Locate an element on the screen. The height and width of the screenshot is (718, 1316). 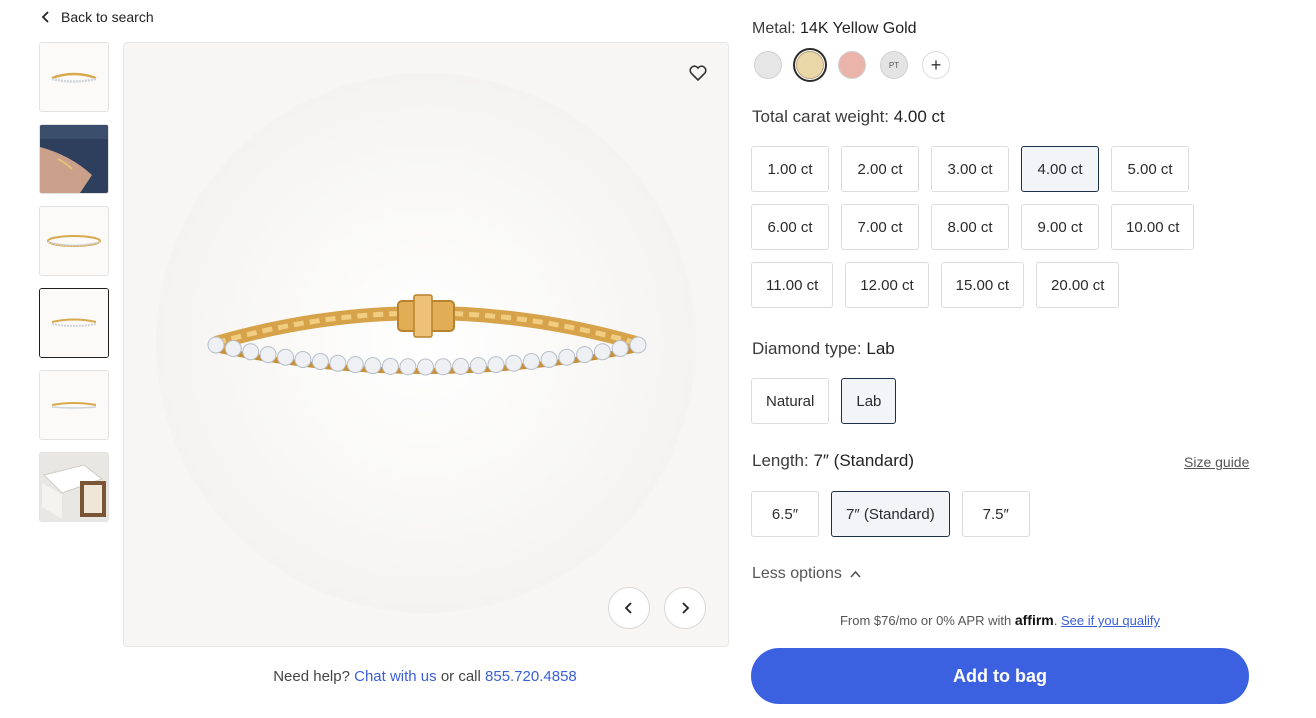
carat-option-12: 12.00 ct is located at coordinates (887, 285).